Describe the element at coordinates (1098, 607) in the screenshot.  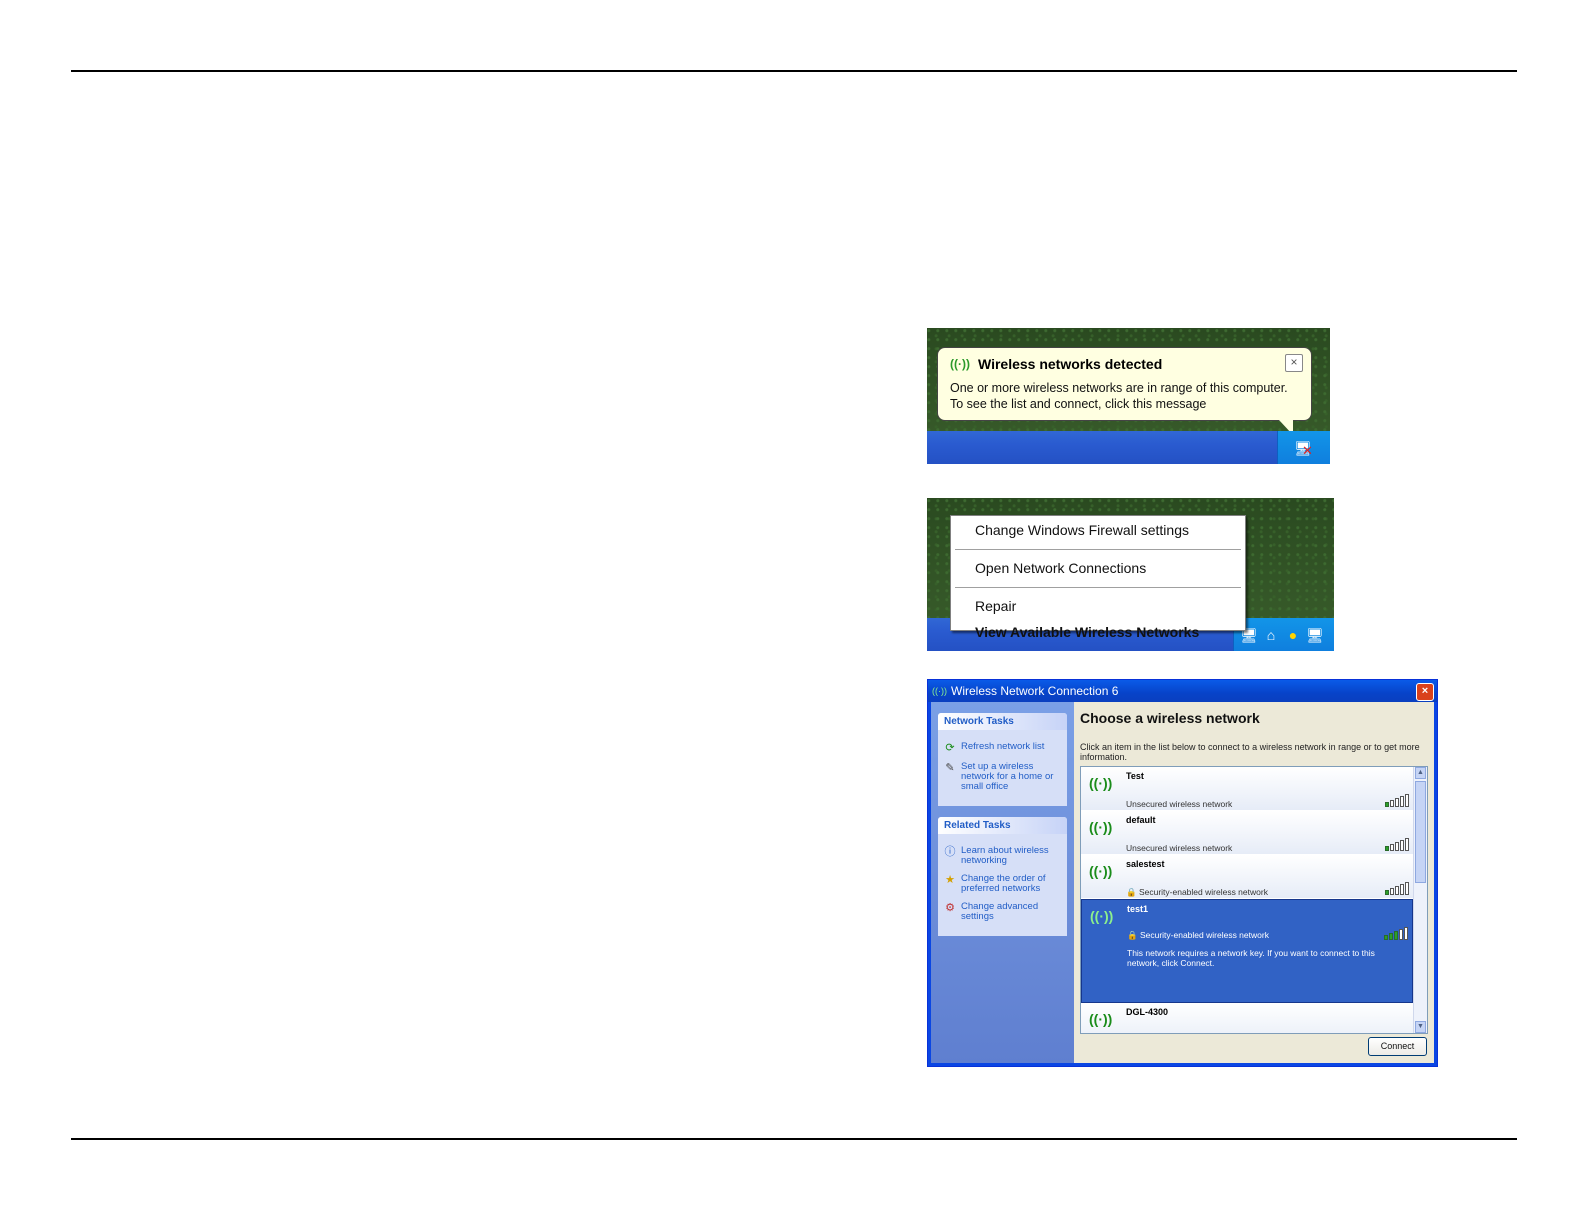
I see `menu-item-repair: Repair` at that location.